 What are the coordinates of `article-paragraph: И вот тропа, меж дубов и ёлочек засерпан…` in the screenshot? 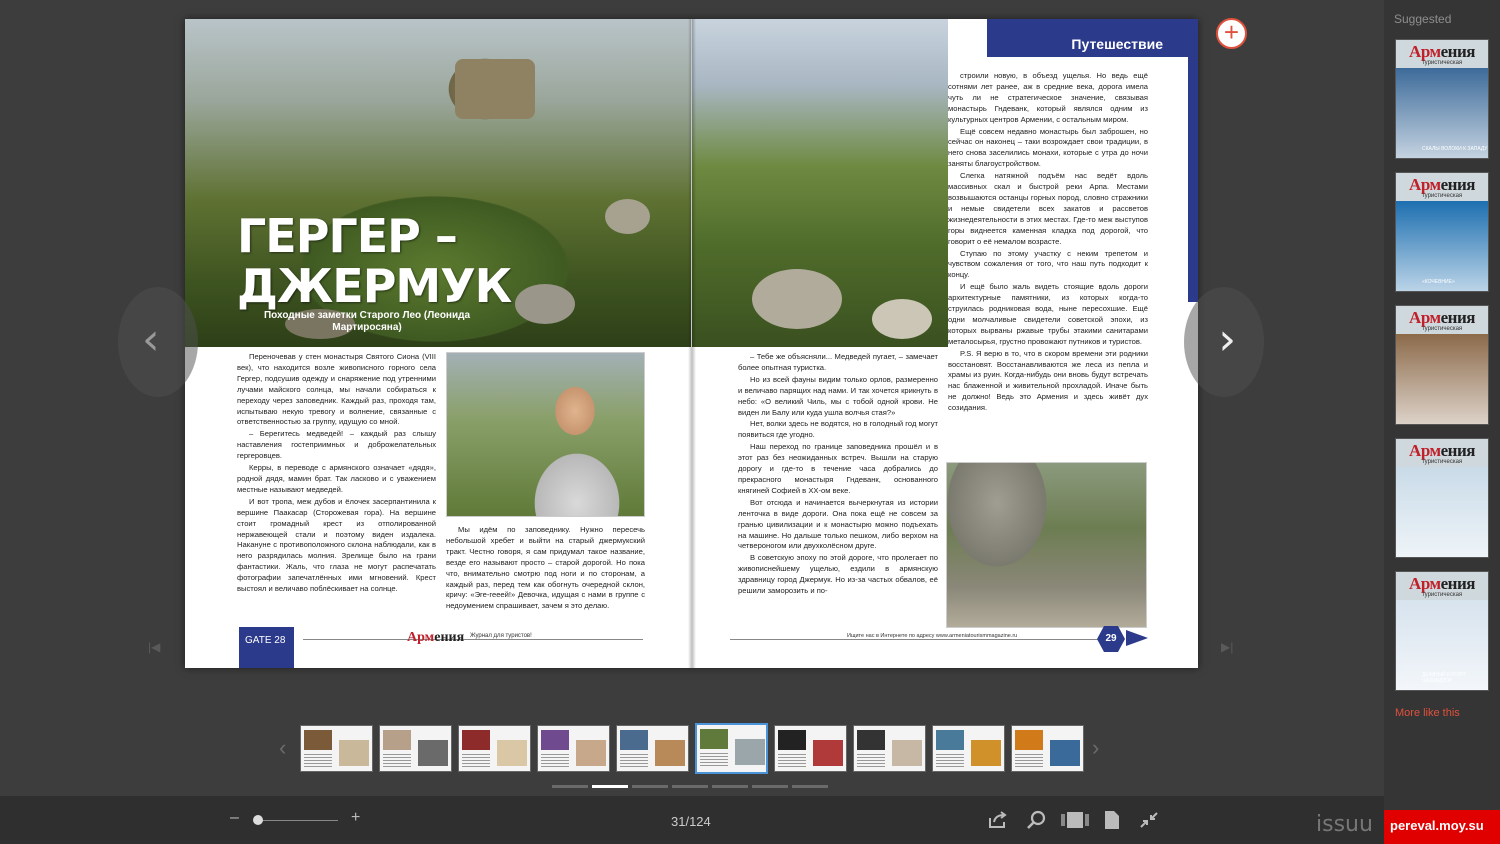 It's located at (336, 545).